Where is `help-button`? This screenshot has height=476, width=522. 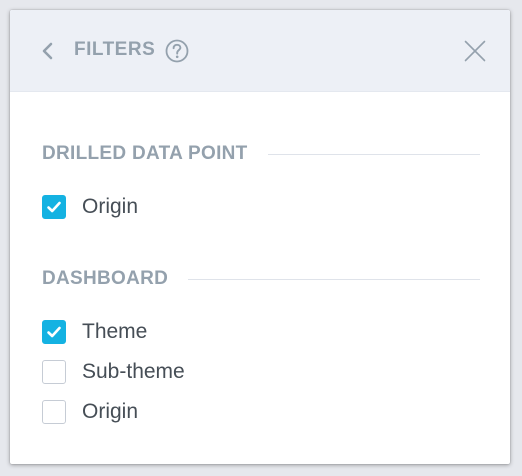
help-button is located at coordinates (177, 51).